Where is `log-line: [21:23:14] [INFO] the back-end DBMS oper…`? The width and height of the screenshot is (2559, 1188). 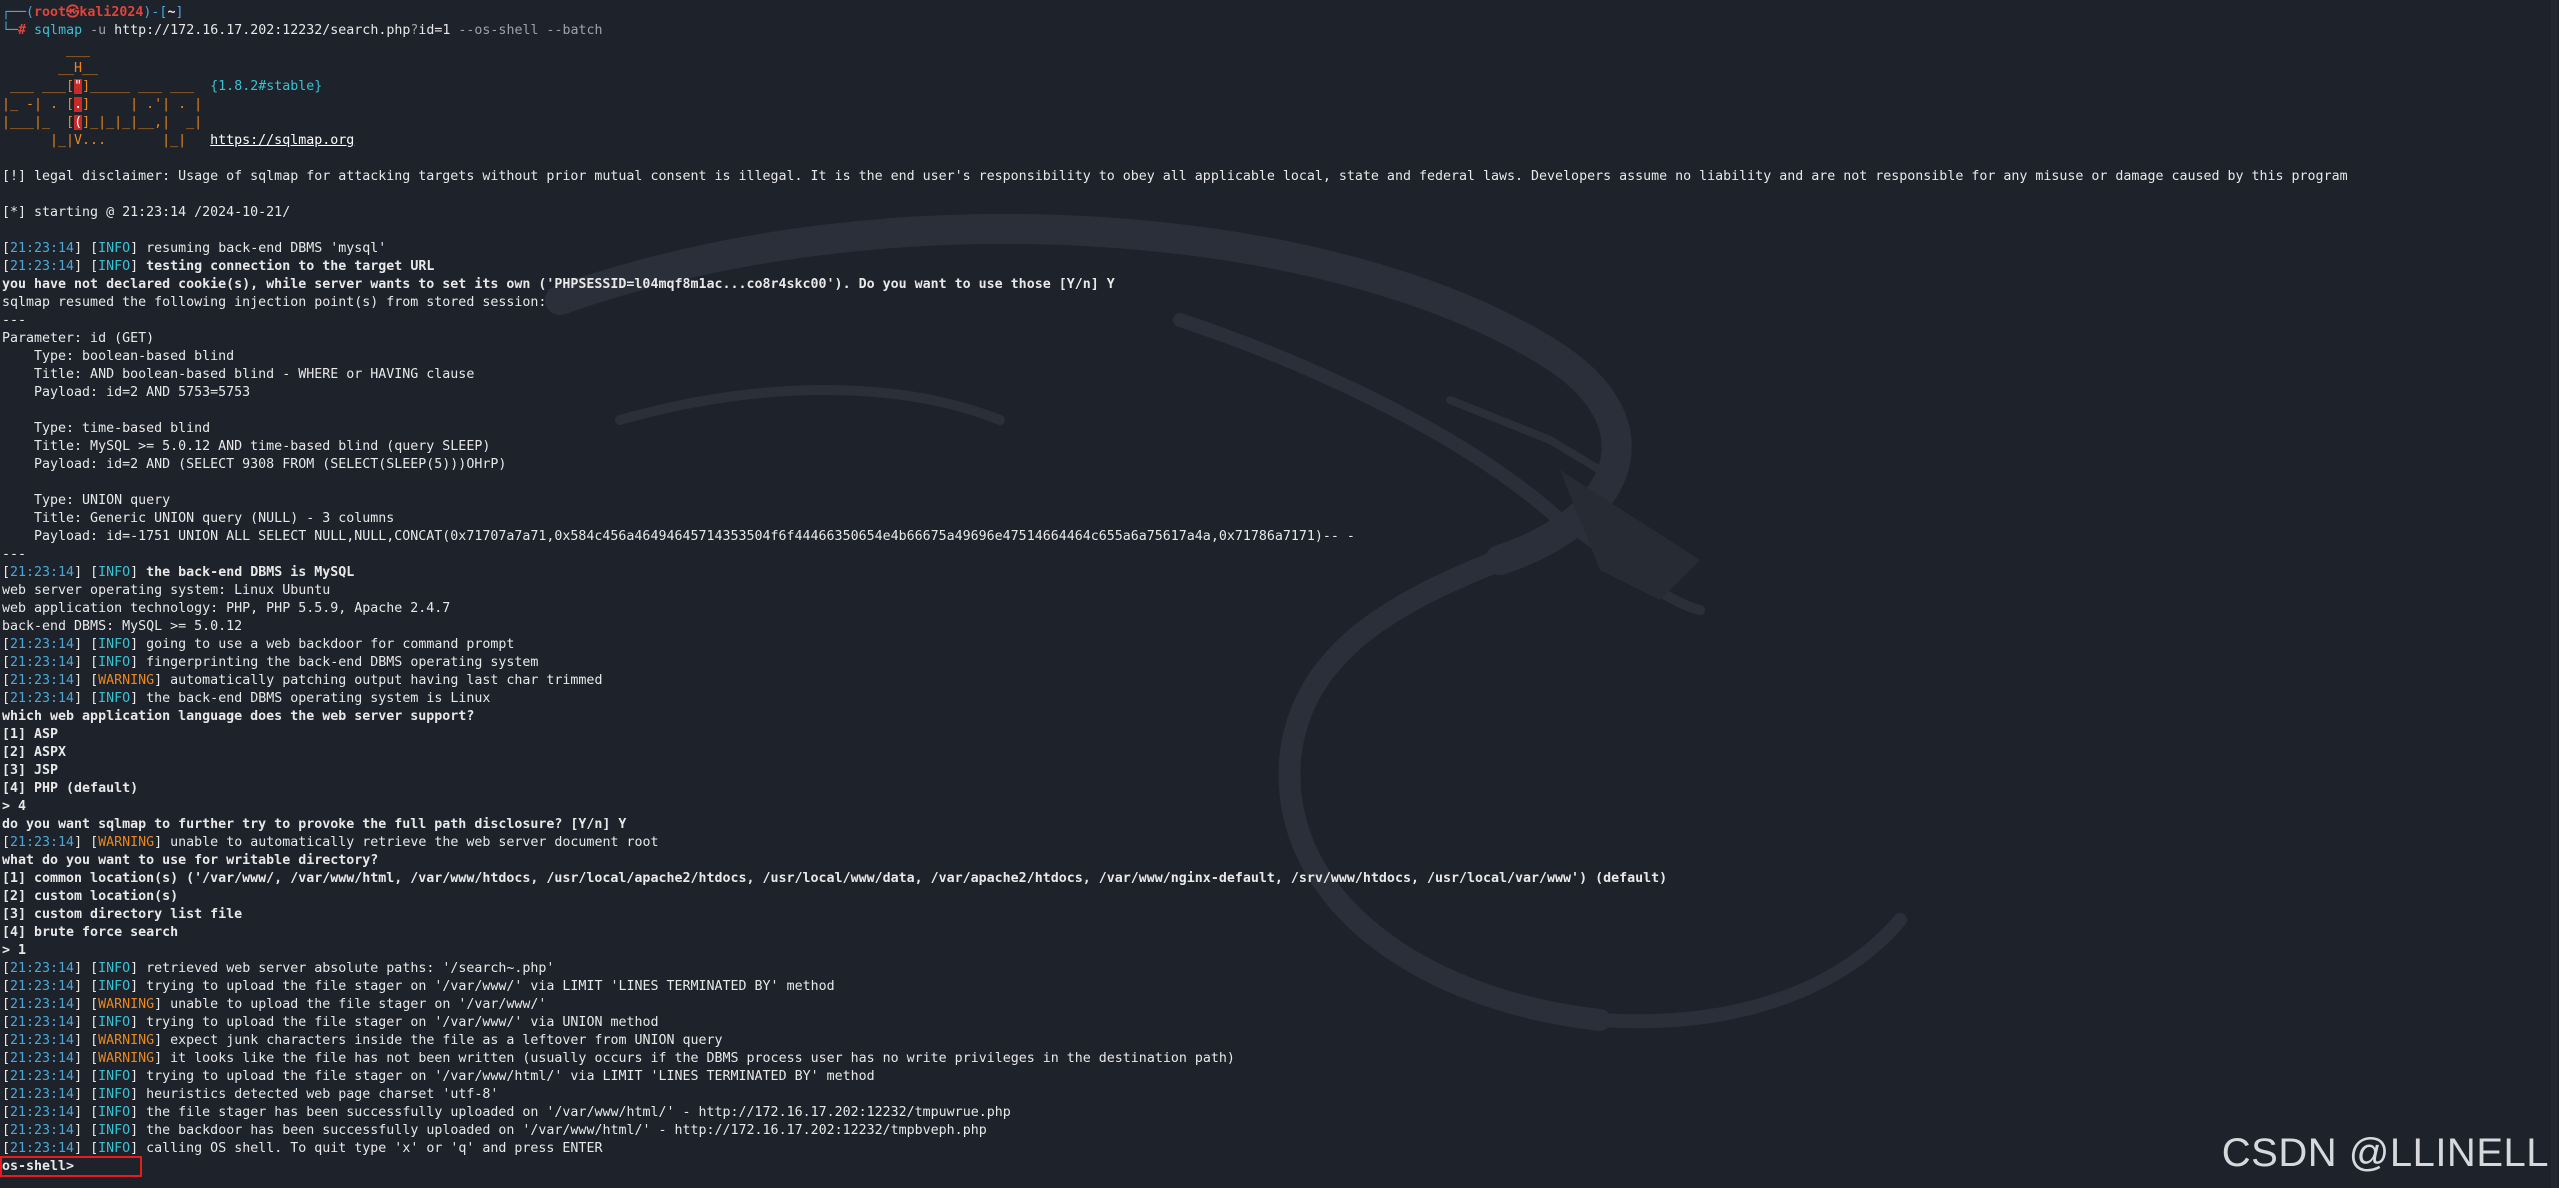 log-line: [21:23:14] [INFO] the back-end DBMS oper… is located at coordinates (246, 698).